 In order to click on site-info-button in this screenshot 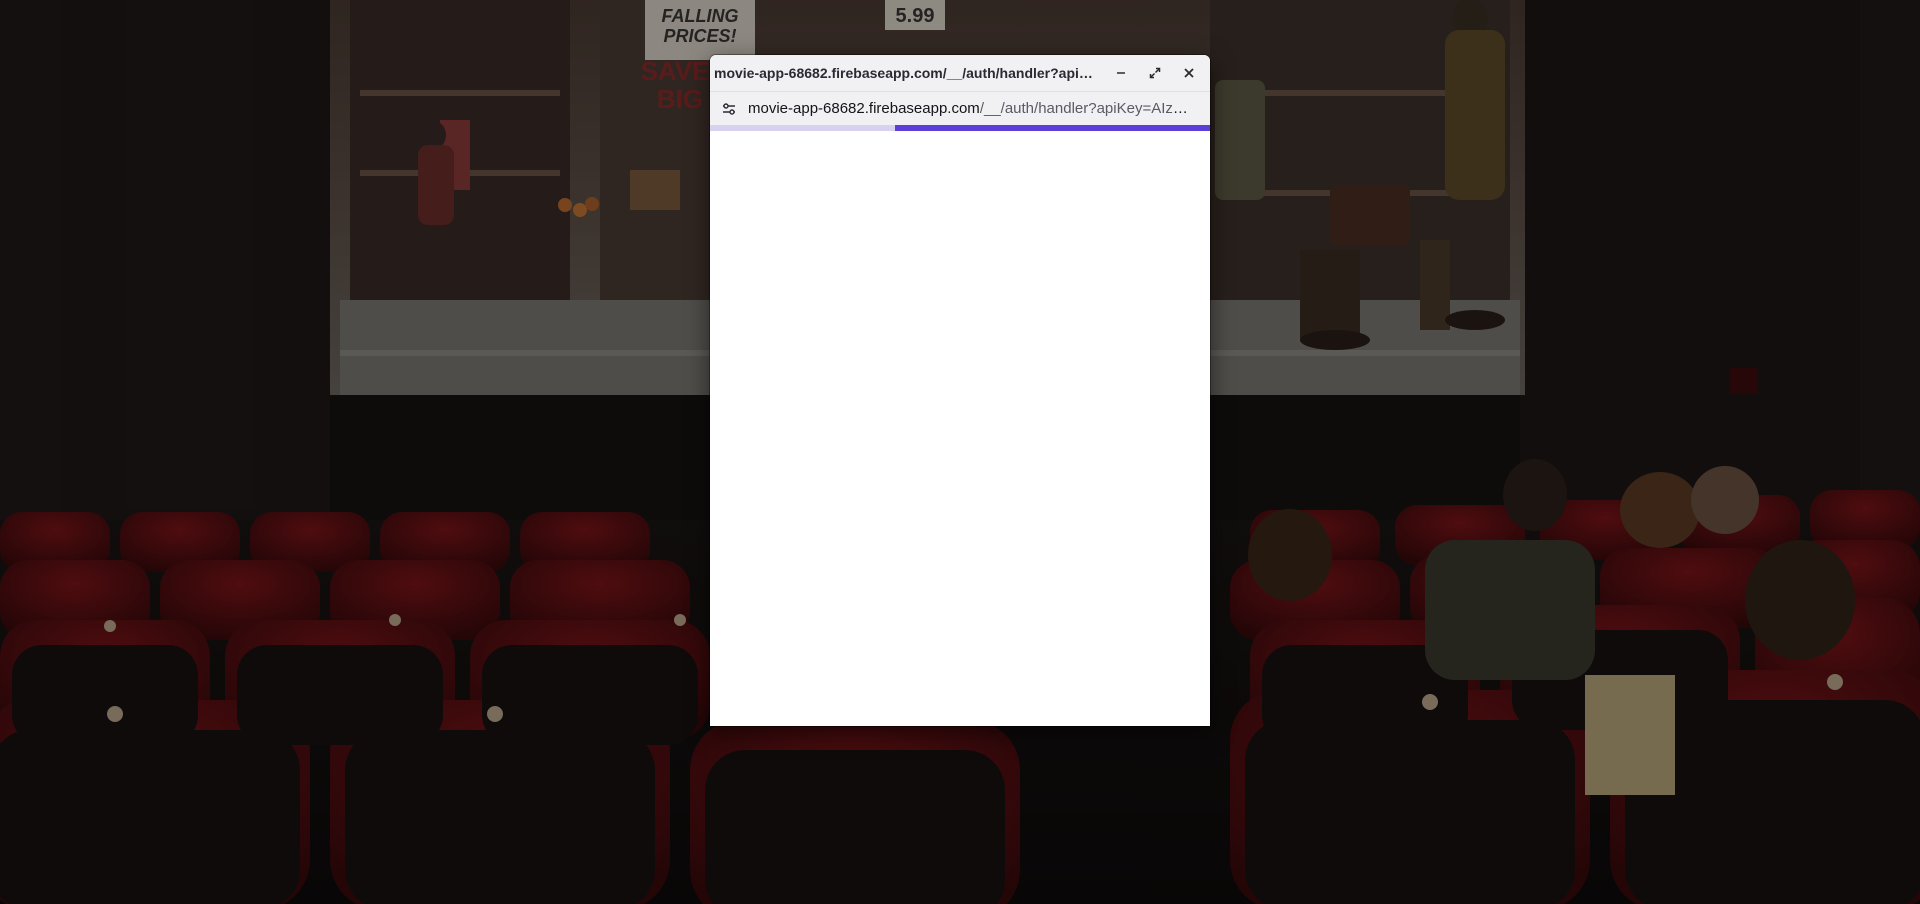, I will do `click(729, 109)`.